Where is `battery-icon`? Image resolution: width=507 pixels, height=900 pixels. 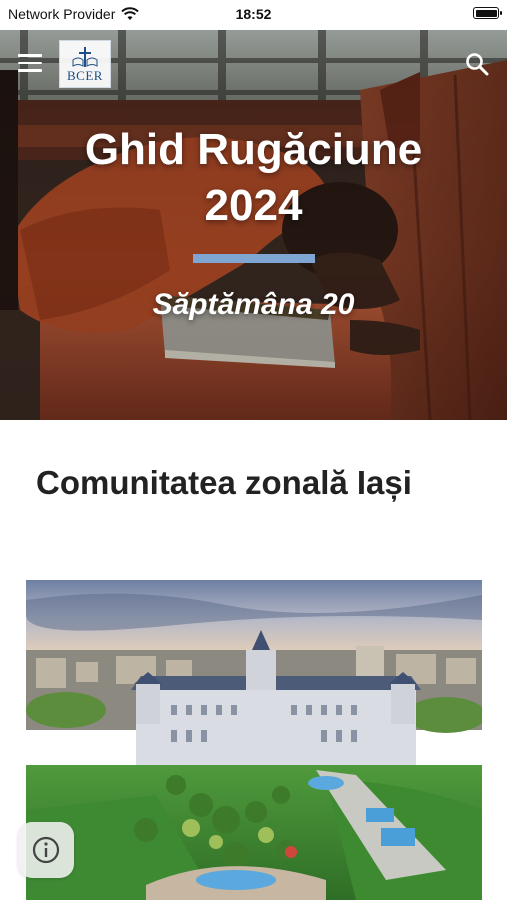
battery-icon is located at coordinates (487, 13).